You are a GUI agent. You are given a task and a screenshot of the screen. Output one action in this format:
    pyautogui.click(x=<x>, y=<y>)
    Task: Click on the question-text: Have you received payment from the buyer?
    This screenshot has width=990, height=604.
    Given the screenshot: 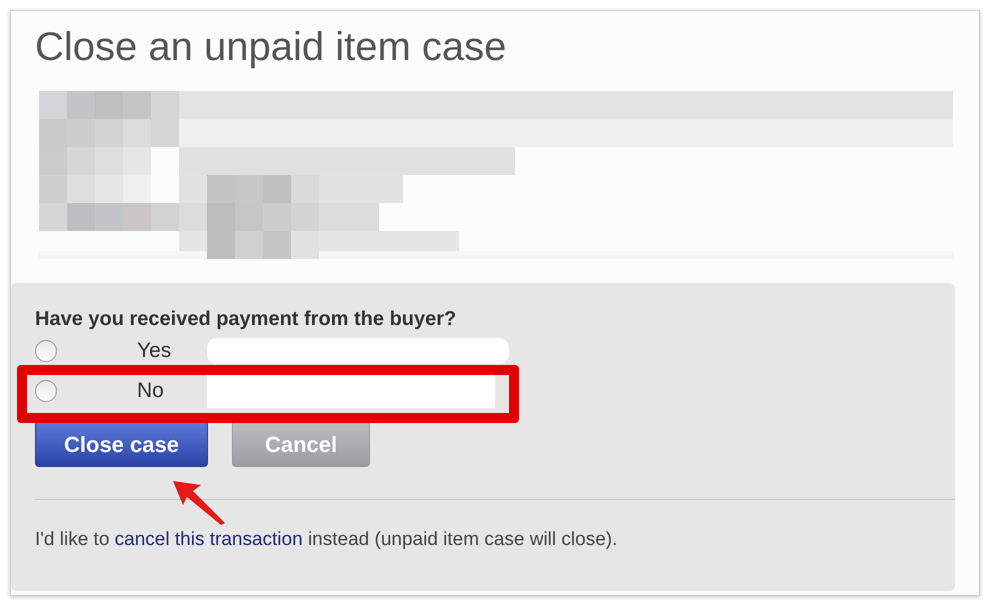 What is the action you would take?
    pyautogui.click(x=246, y=319)
    